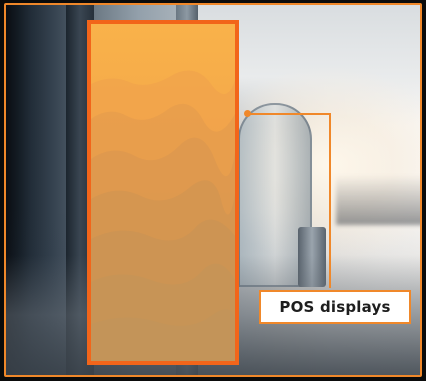 This screenshot has width=426, height=381. Describe the element at coordinates (378, 200) in the screenshot. I see `travelers-blur` at that location.